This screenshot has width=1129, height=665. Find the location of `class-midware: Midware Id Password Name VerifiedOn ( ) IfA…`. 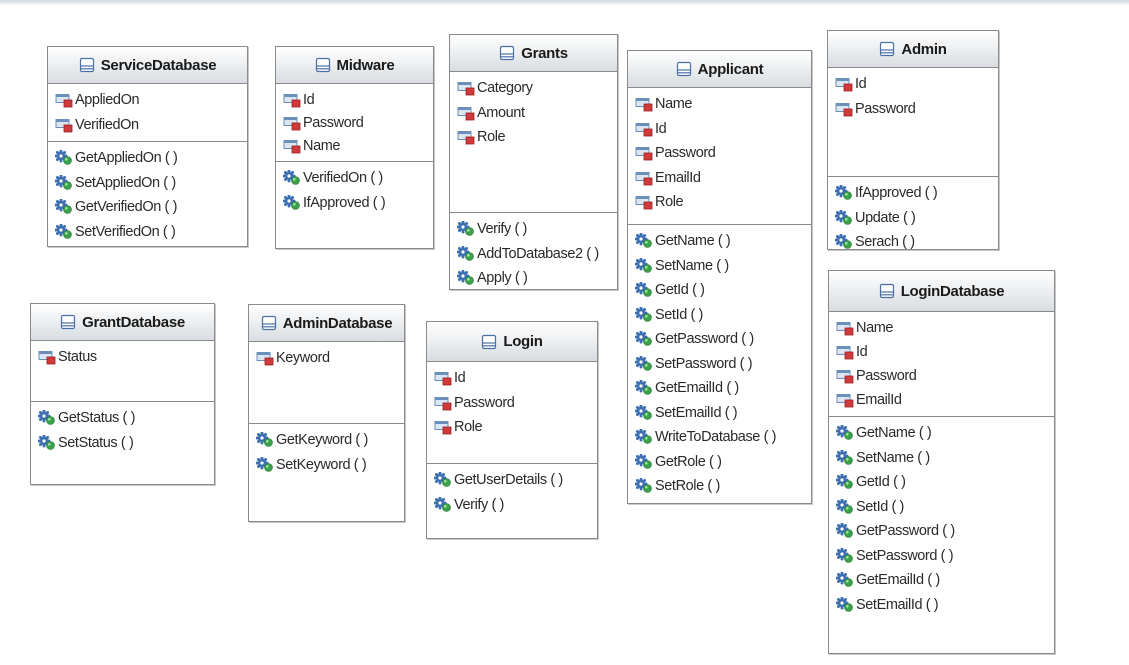

class-midware: Midware Id Password Name VerifiedOn ( ) IfA… is located at coordinates (354, 147).